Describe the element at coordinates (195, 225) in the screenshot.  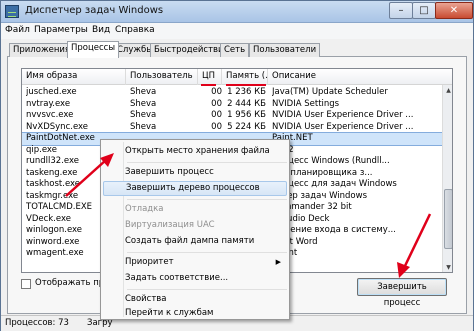
I see `ctx-uac-virtualization: Виртуализация UAC` at that location.